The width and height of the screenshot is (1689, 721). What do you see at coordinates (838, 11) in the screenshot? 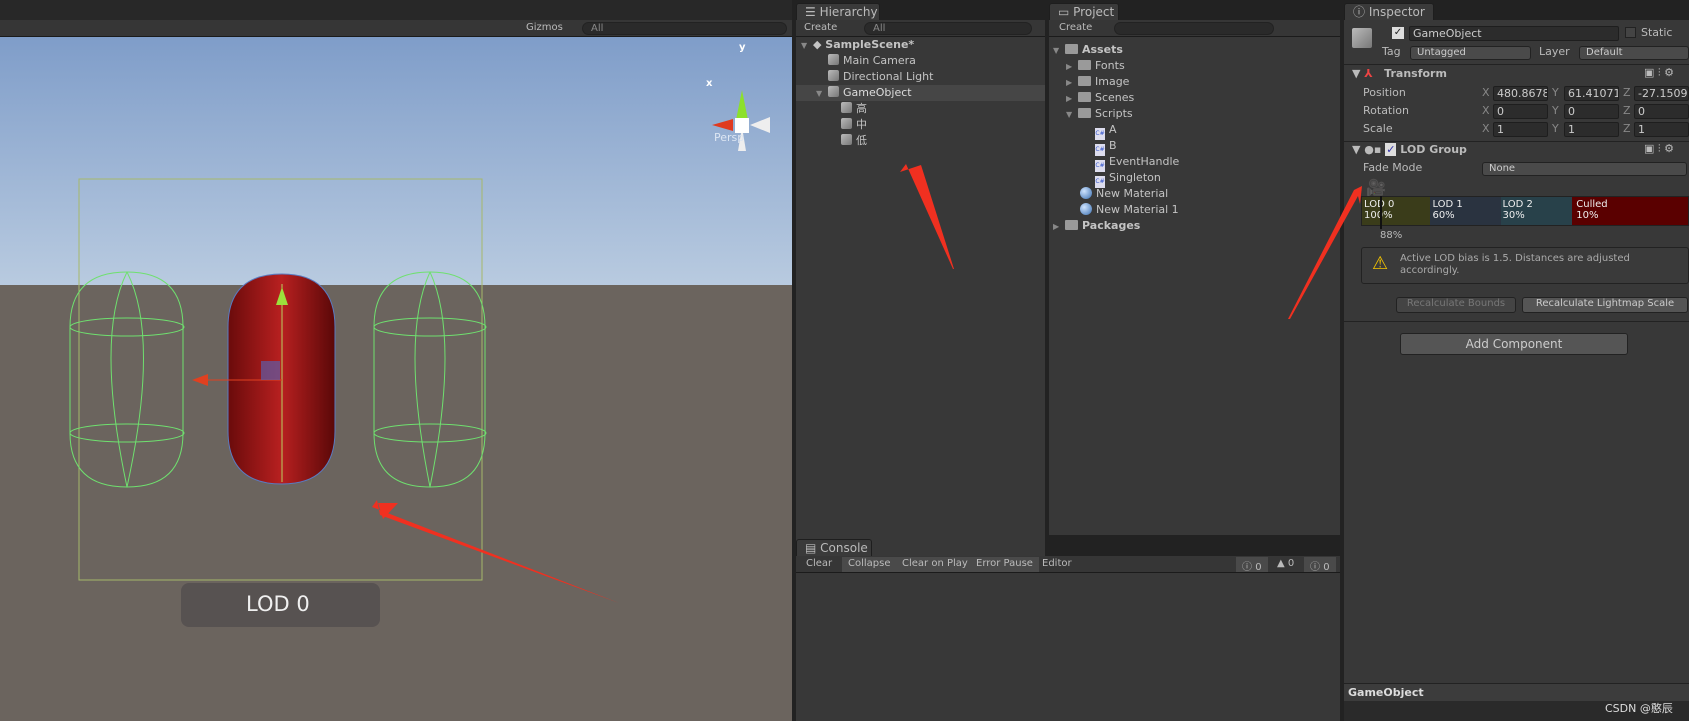
I see `tab-hierarchy: ☰ Hierarchy` at bounding box center [838, 11].